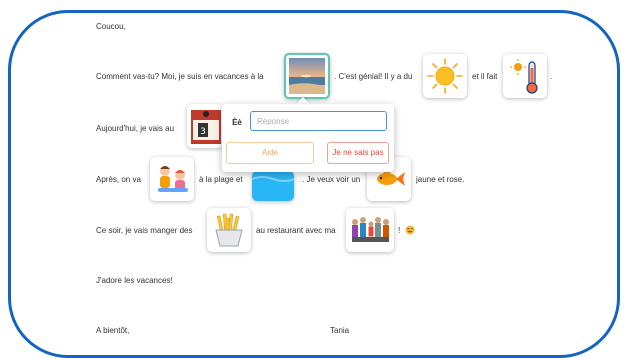 The width and height of the screenshot is (632, 358). Describe the element at coordinates (296, 230) in the screenshot. I see `letter-text: au restaurant avec ma` at that location.